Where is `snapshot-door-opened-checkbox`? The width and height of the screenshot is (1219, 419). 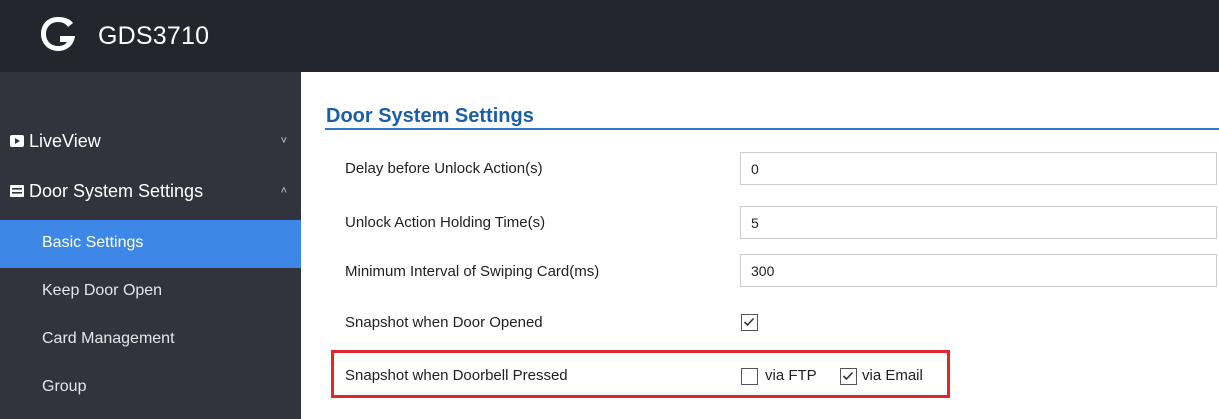 snapshot-door-opened-checkbox is located at coordinates (749, 322).